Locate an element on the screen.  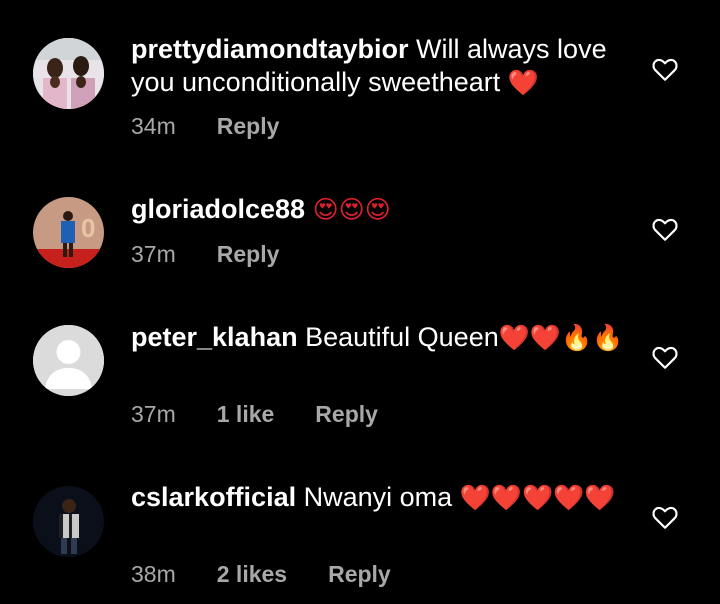
username-link: peter_klahan is located at coordinates (214, 337).